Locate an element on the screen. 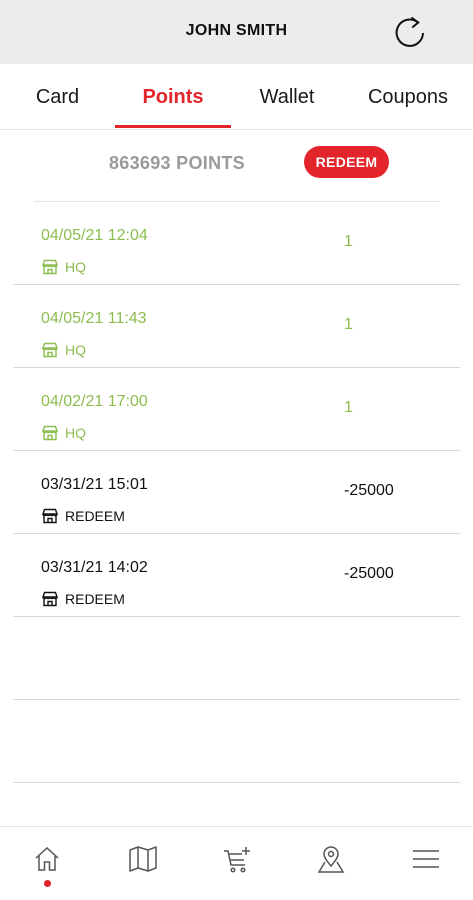  tab-wallet: Wallet is located at coordinates (287, 97).